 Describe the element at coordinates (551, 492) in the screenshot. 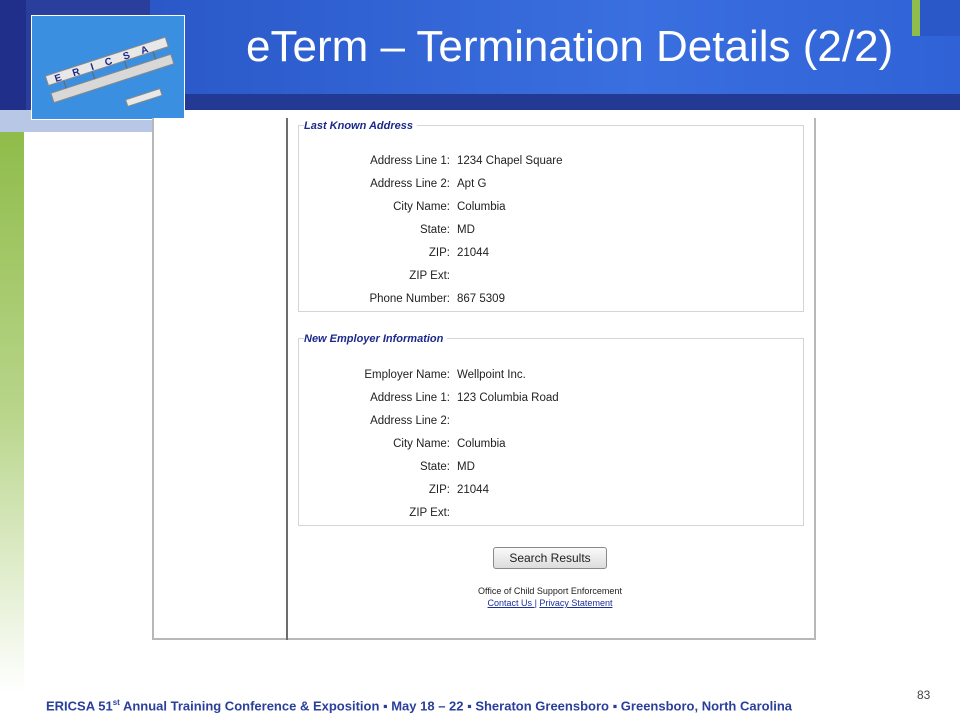

I see `emp-row-zip: ZIP: 21044` at that location.